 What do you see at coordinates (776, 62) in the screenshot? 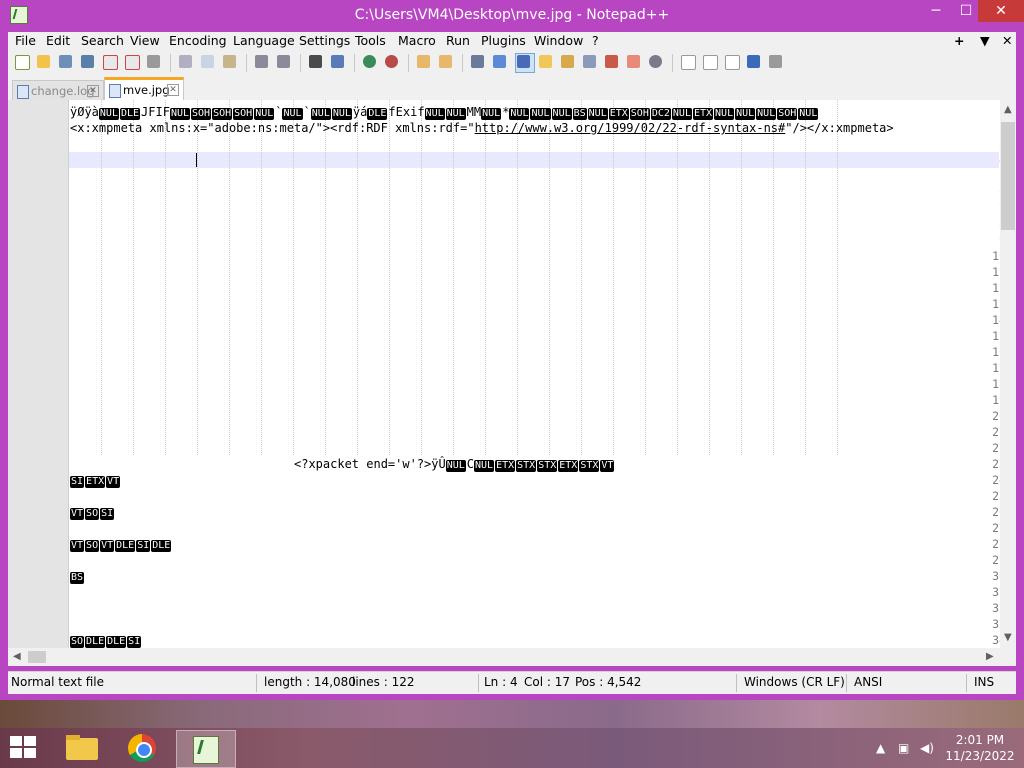
I see `save-macro-icon` at bounding box center [776, 62].